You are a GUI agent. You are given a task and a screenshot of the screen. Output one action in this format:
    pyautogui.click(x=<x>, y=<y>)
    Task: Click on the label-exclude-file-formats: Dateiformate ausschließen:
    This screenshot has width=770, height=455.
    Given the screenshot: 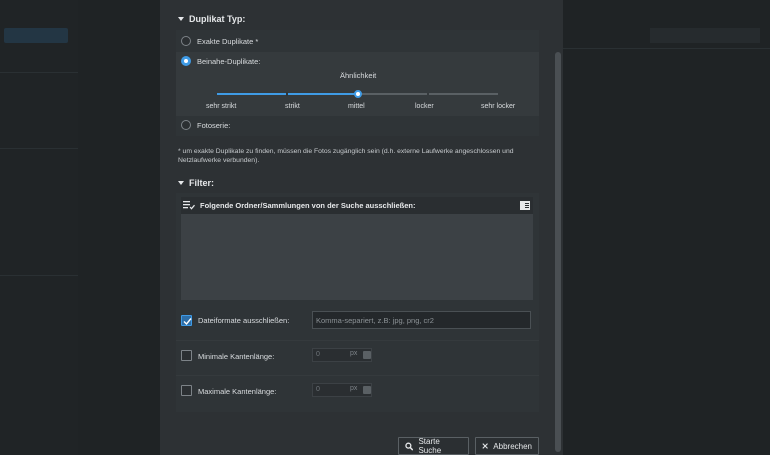 What is the action you would take?
    pyautogui.click(x=244, y=320)
    